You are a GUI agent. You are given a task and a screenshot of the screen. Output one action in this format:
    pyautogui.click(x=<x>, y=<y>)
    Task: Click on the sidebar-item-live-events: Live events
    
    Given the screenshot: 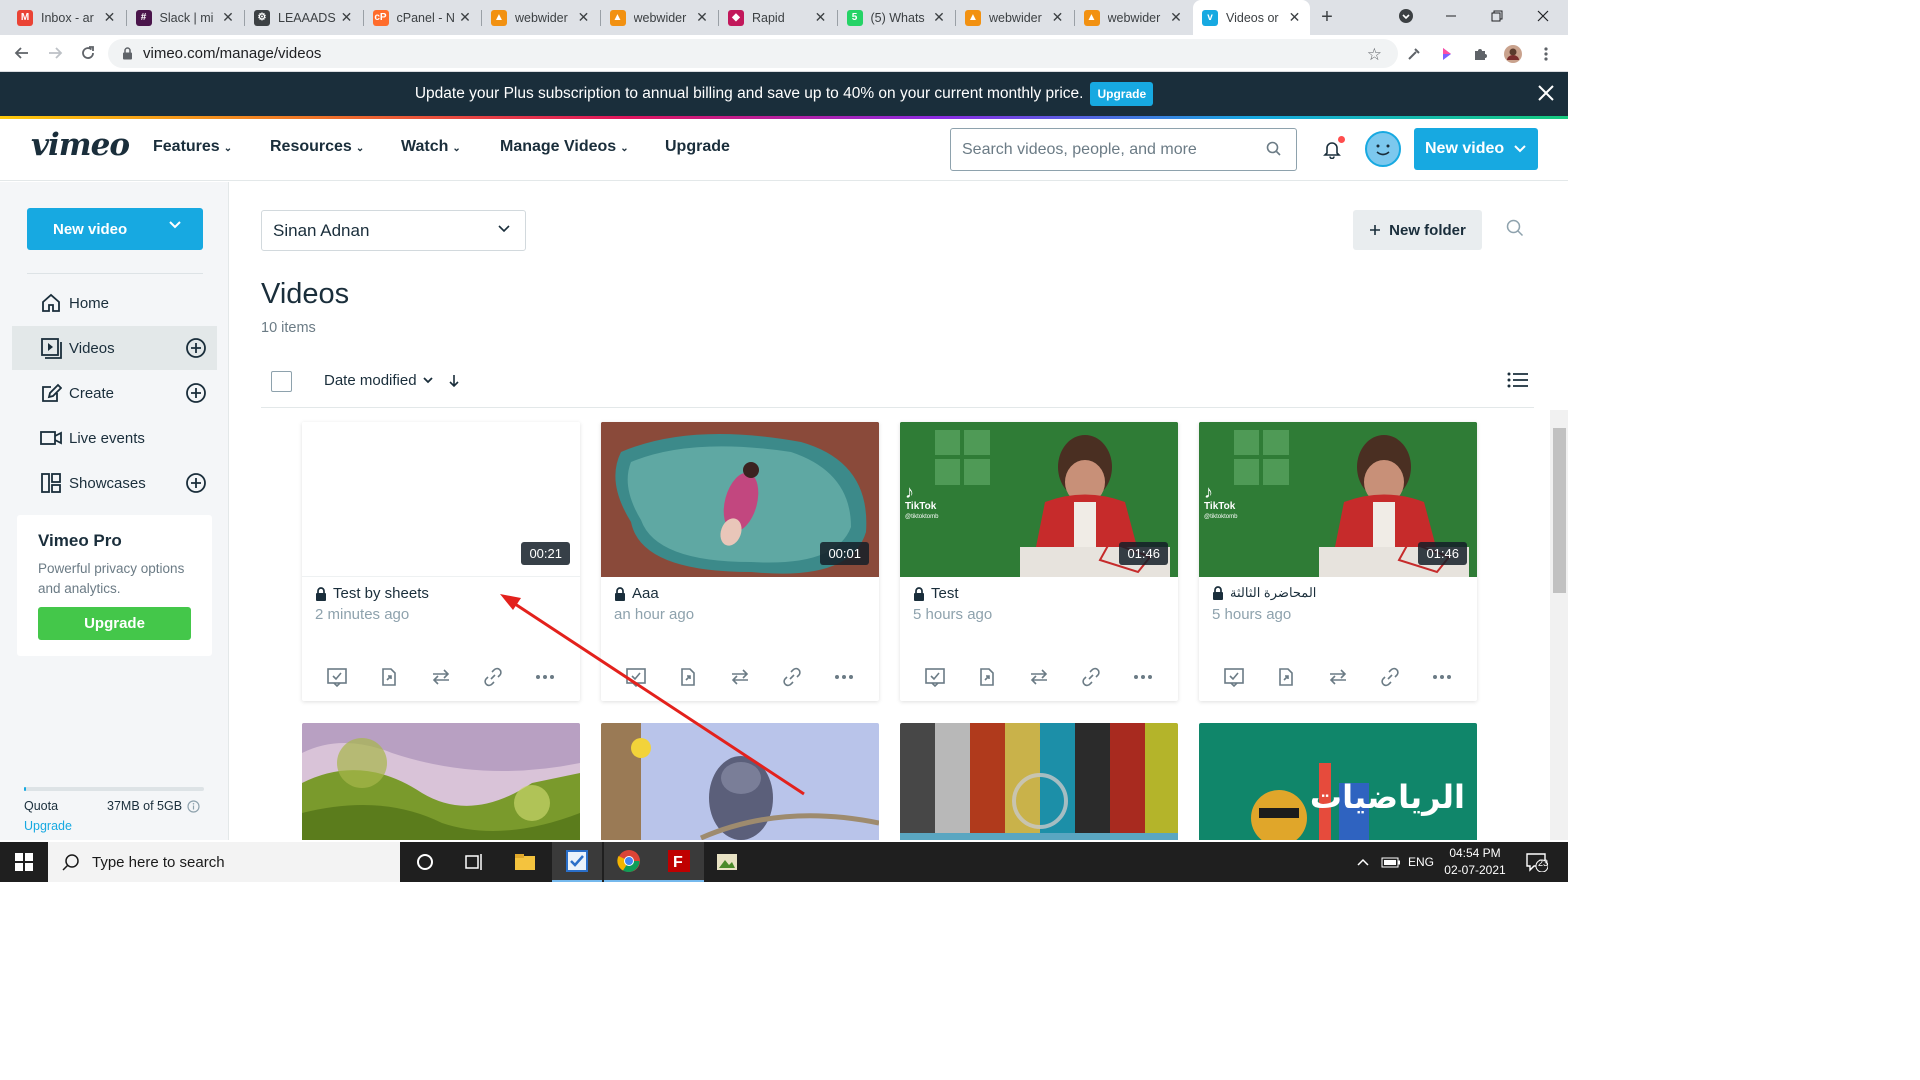 What is the action you would take?
    pyautogui.click(x=114, y=438)
    